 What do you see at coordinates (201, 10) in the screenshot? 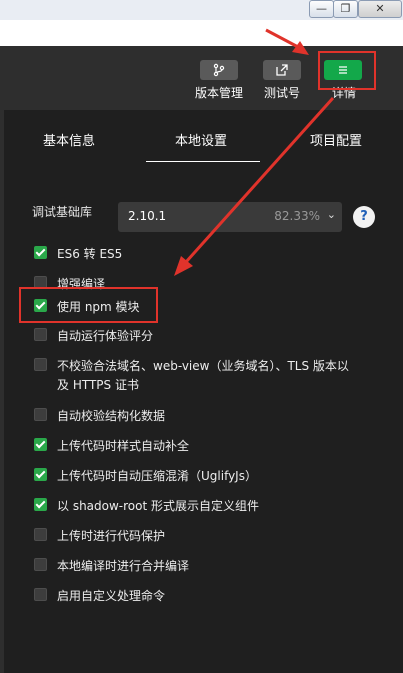
I see `window-titlebar: — ❐ ✕` at bounding box center [201, 10].